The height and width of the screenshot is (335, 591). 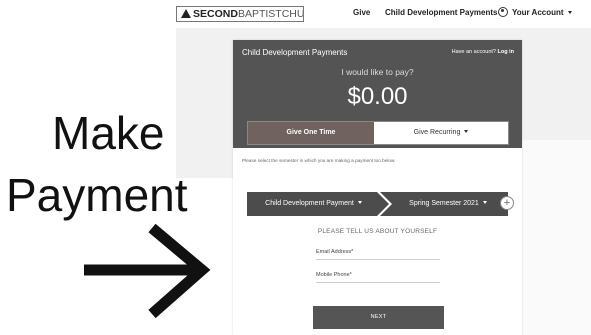 I want to click on fund-selector: Child Development Payment, so click(x=313, y=204).